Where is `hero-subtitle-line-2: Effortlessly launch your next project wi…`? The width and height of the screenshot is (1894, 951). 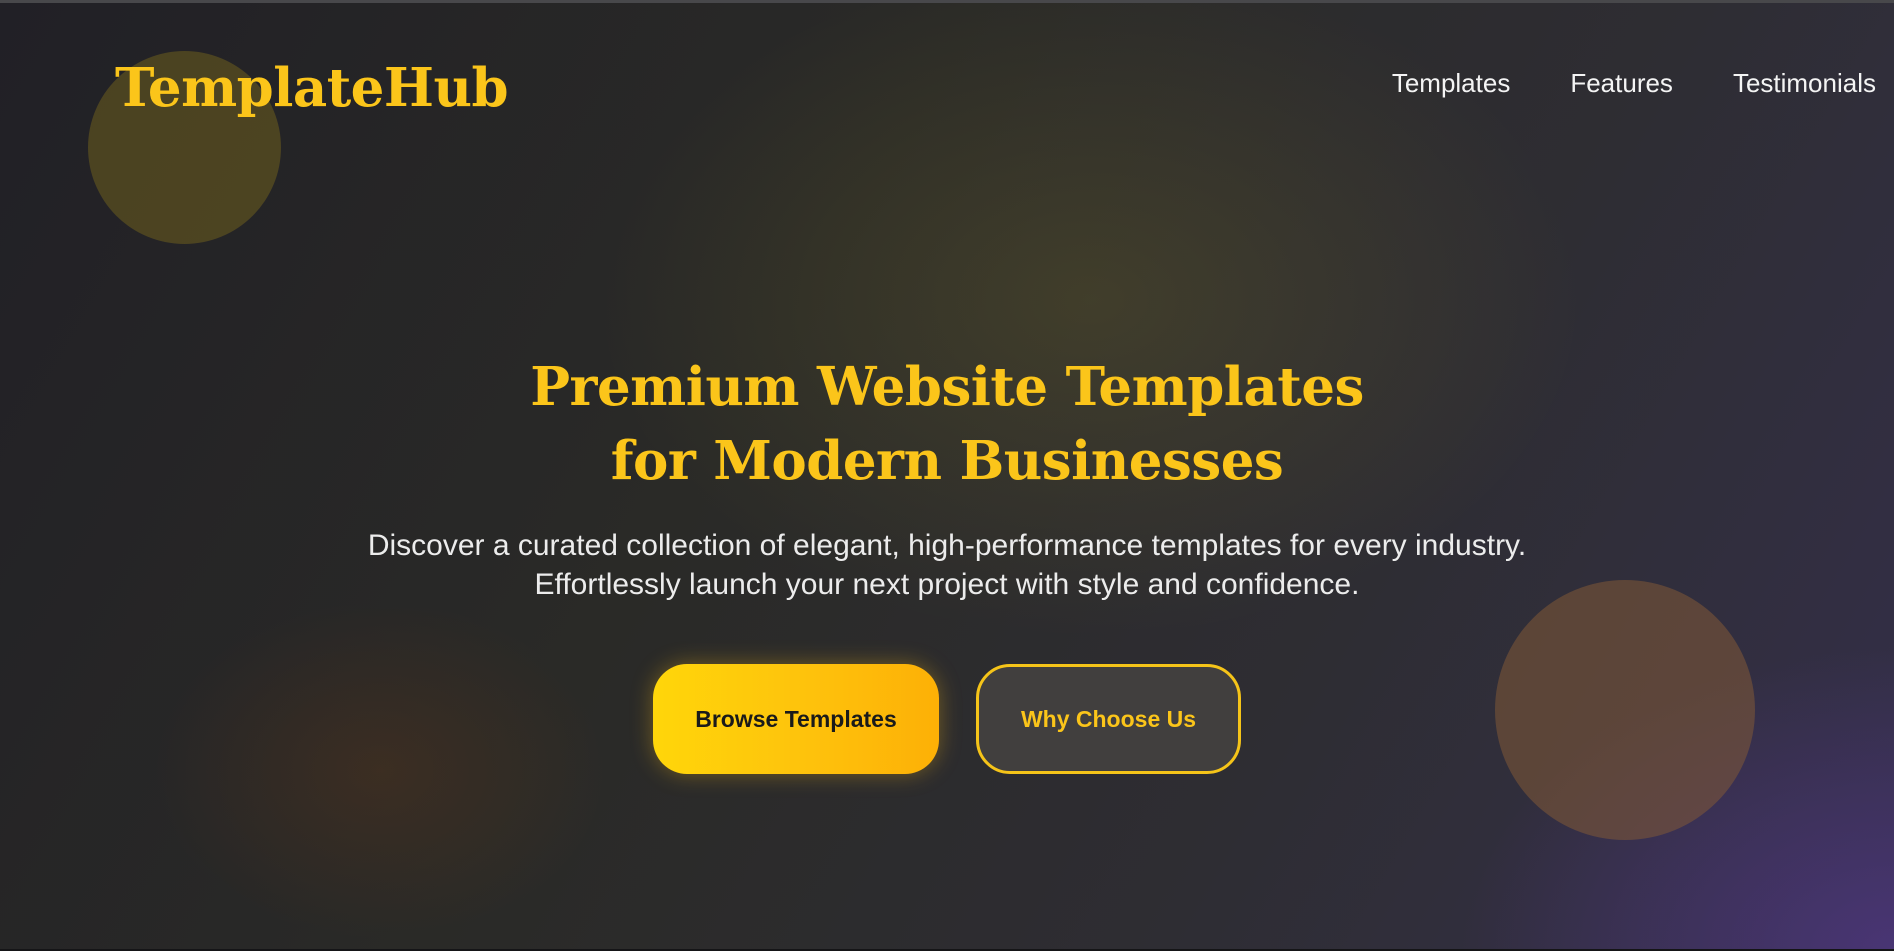
hero-subtitle-line-2: Effortlessly launch your next project wi… is located at coordinates (947, 584).